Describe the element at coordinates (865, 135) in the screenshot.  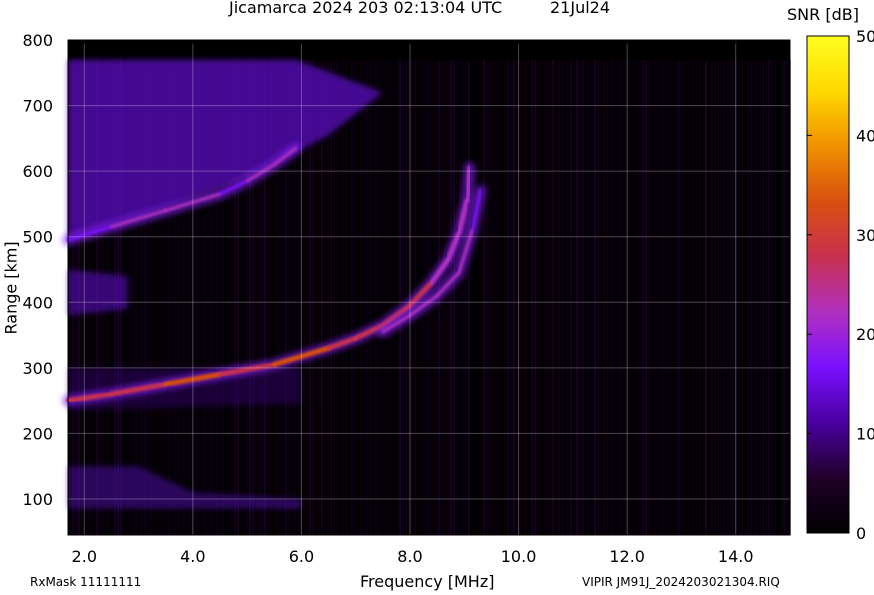
I see `colorbar-tick-label: 40` at that location.